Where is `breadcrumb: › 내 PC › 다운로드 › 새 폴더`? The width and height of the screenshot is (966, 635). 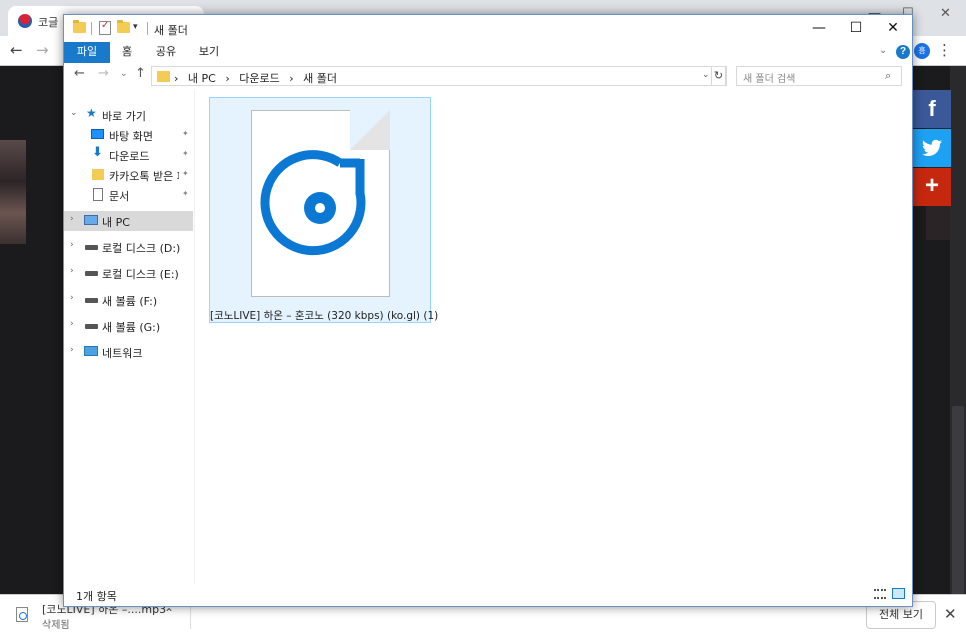 breadcrumb: › 내 PC › 다운로드 › 새 폴더 is located at coordinates (258, 78).